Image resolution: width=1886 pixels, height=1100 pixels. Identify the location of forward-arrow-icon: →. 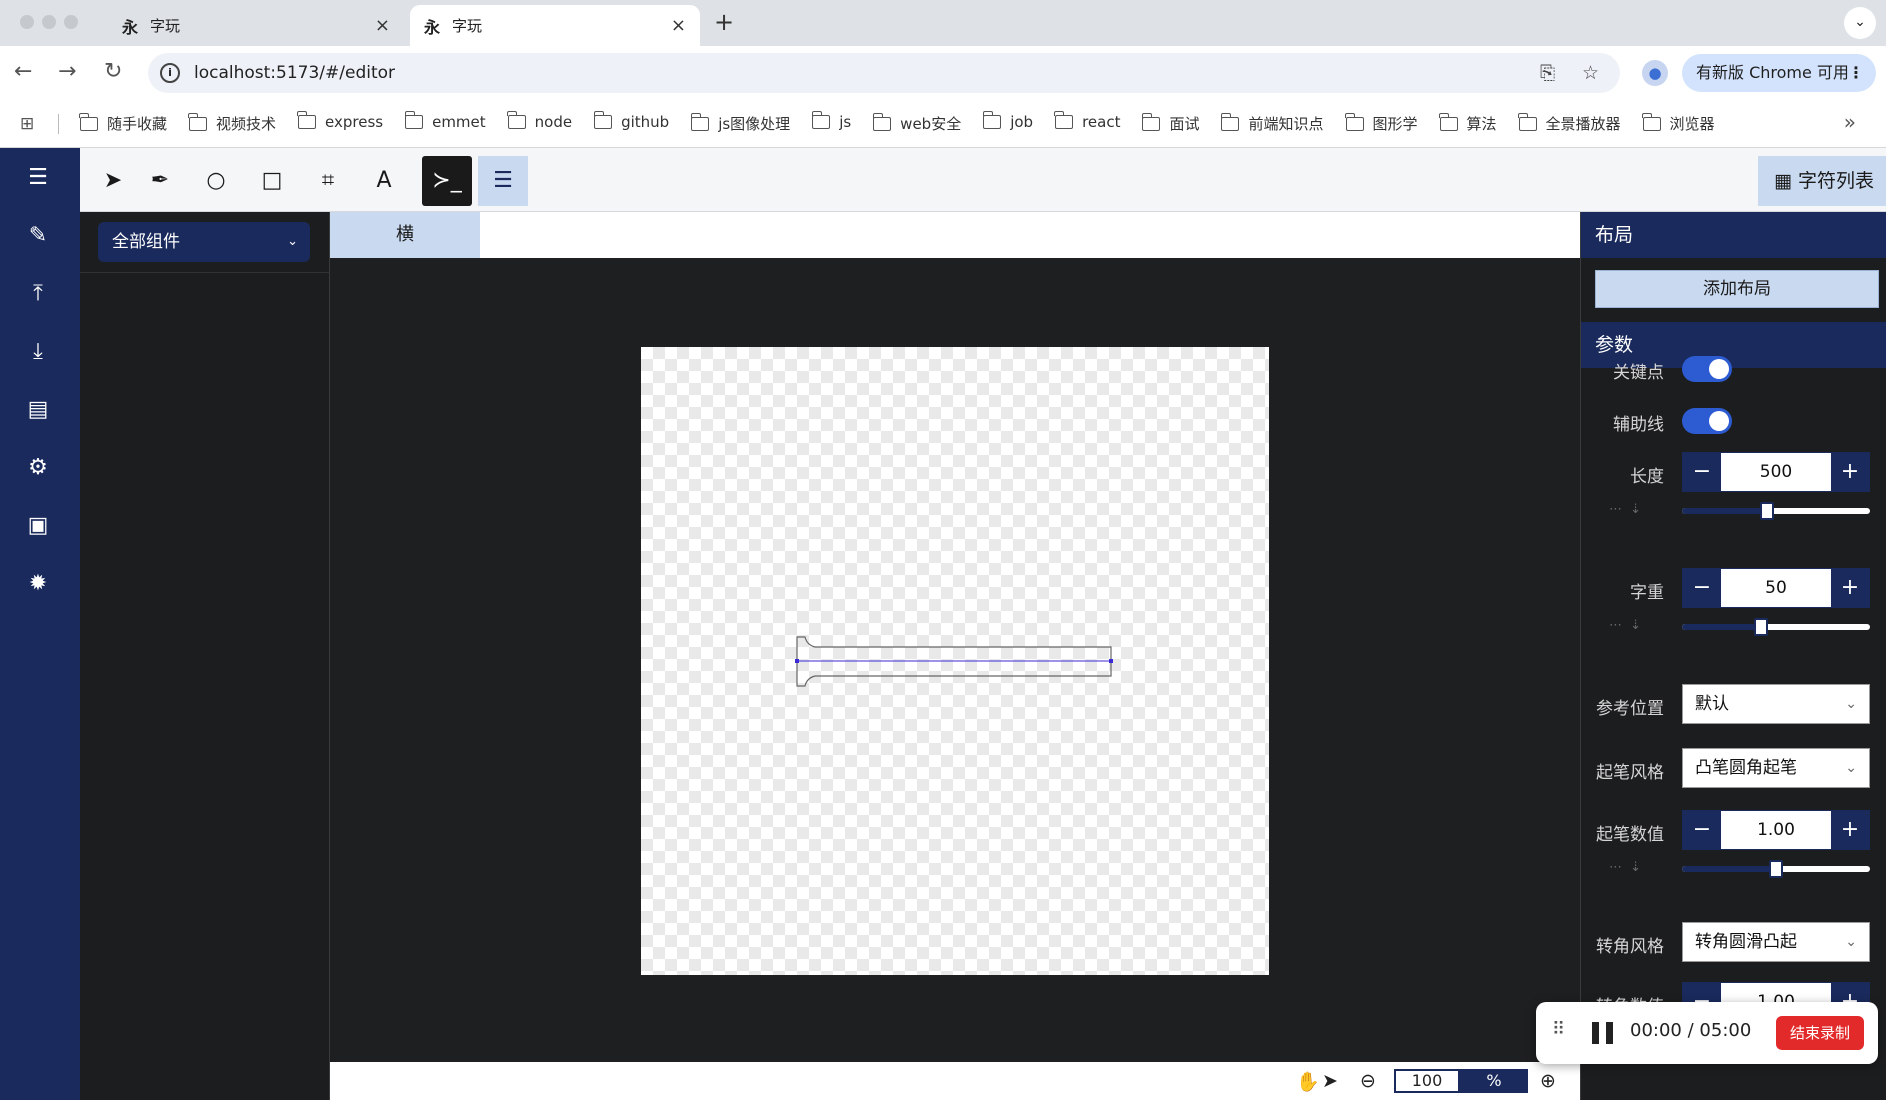
(67, 72).